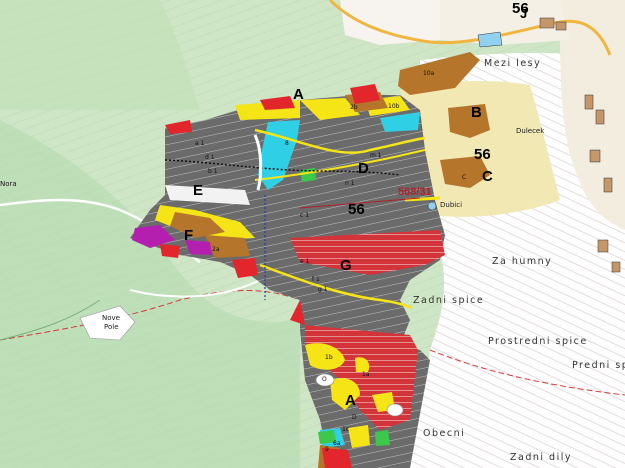 This screenshot has height=468, width=625. I want to click on stand-code: c 1, so click(305, 215).